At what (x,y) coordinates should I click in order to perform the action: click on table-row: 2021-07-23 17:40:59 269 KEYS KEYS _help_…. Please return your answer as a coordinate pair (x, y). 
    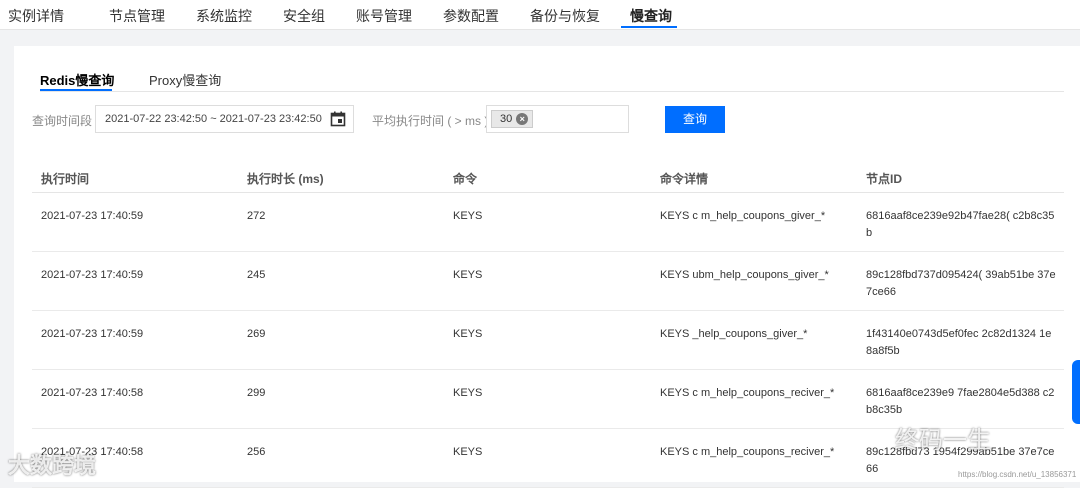
    Looking at the image, I should click on (548, 340).